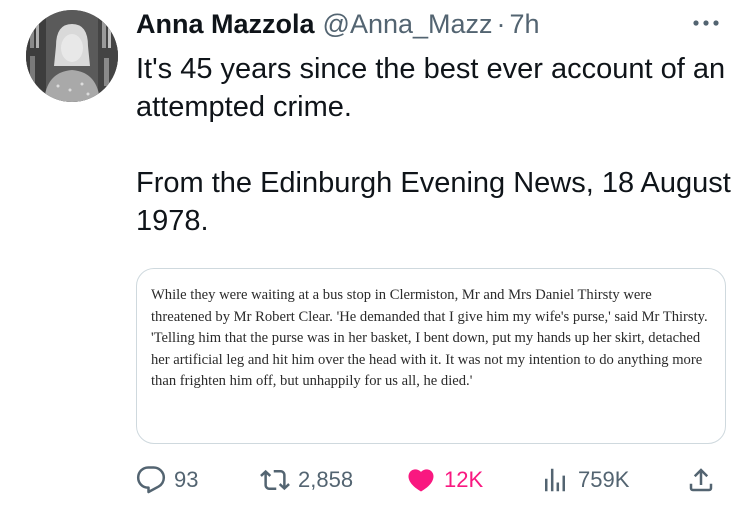  Describe the element at coordinates (604, 479) in the screenshot. I see `views-count: 759K` at that location.